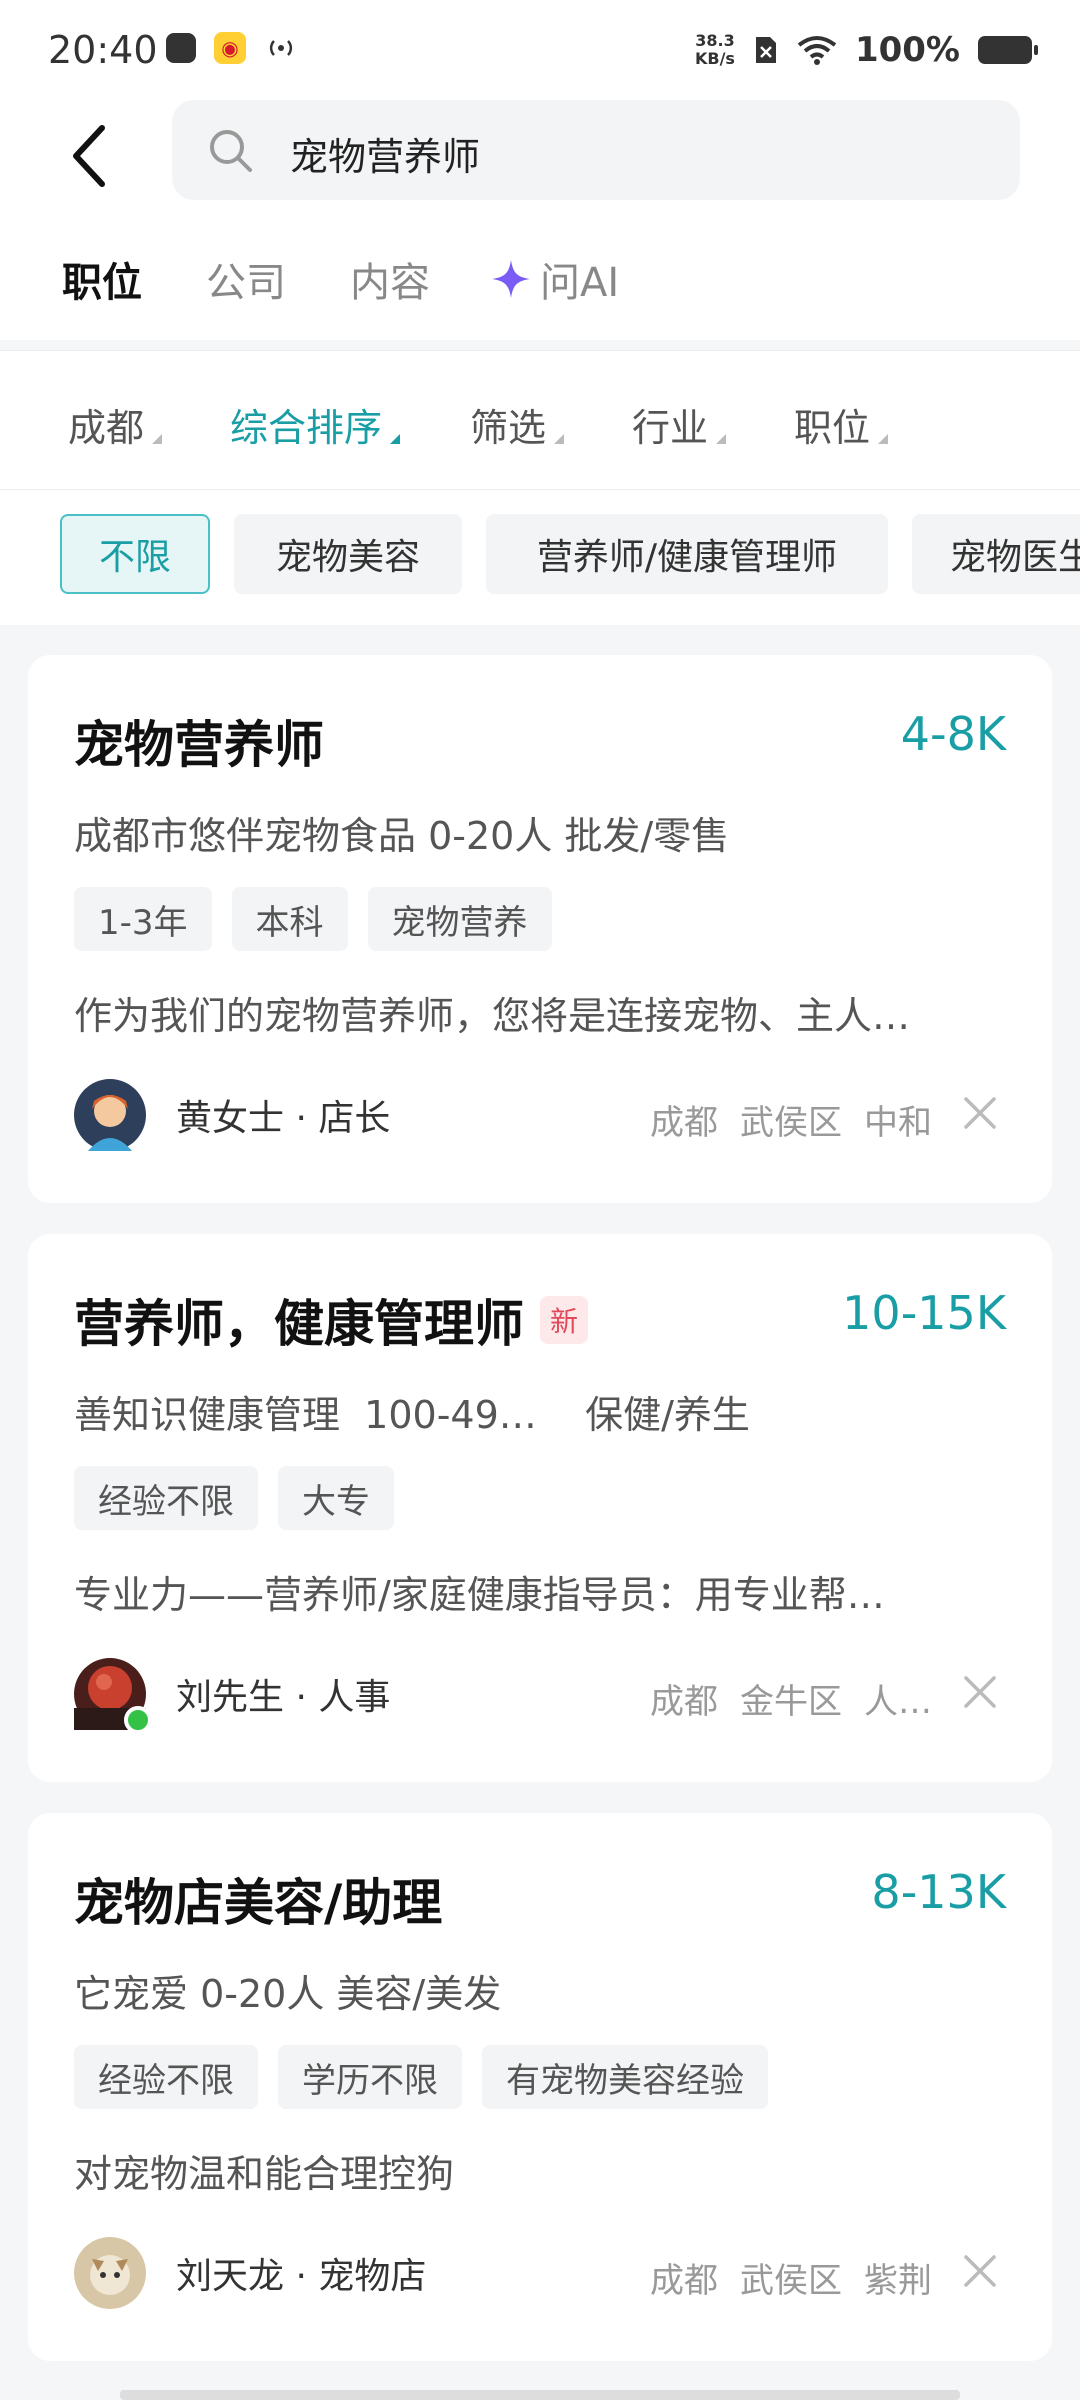  I want to click on wifi-icon, so click(817, 50).